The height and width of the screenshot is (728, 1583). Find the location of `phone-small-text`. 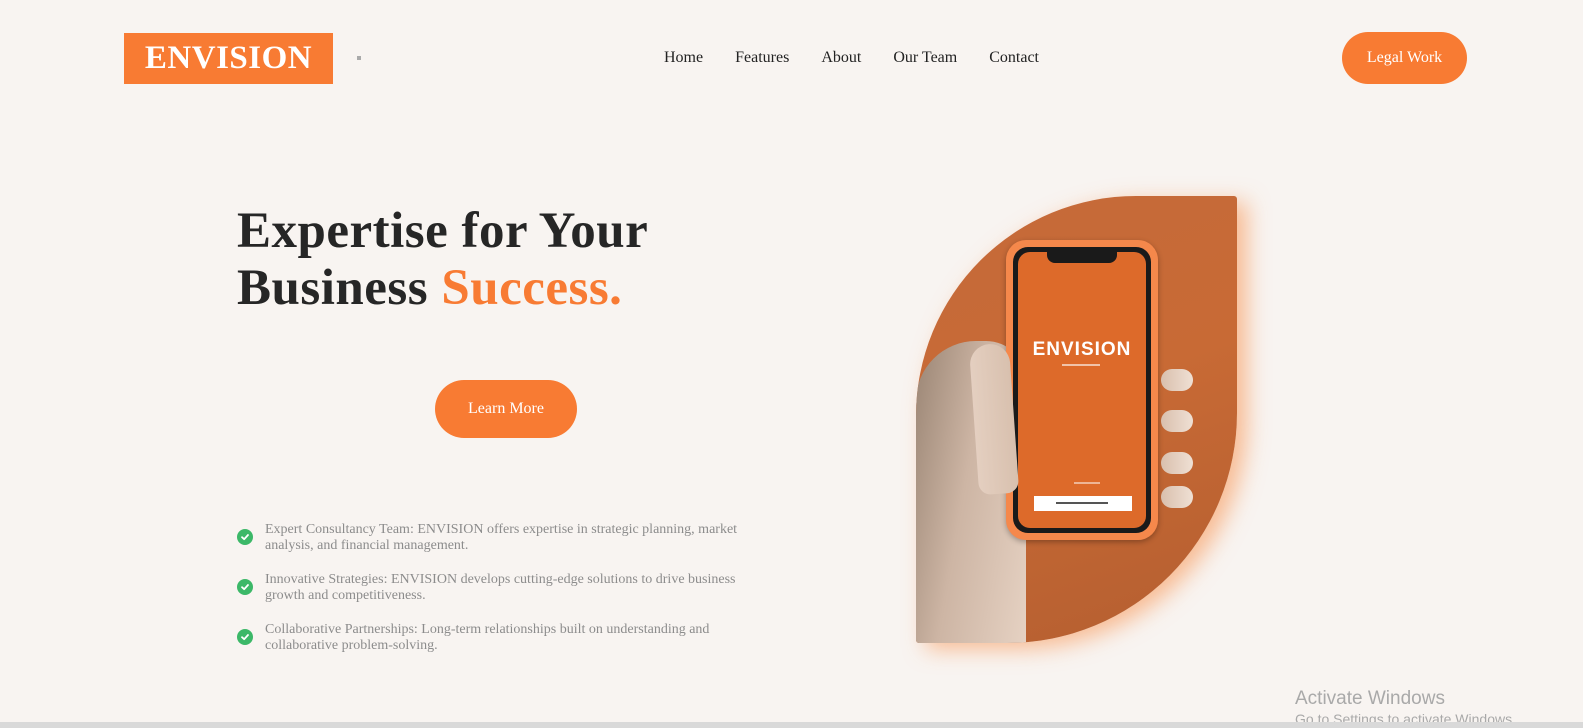

phone-small-text is located at coordinates (1087, 483).